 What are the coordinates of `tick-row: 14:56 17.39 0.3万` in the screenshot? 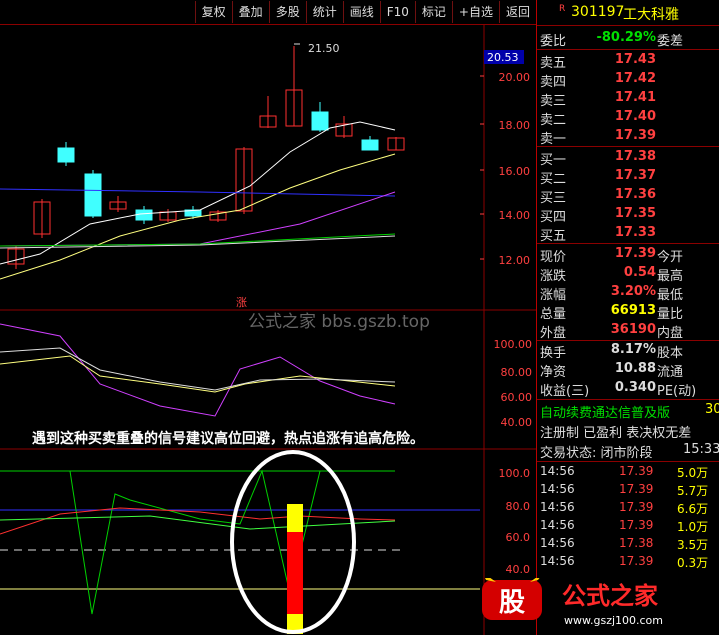 It's located at (628, 563).